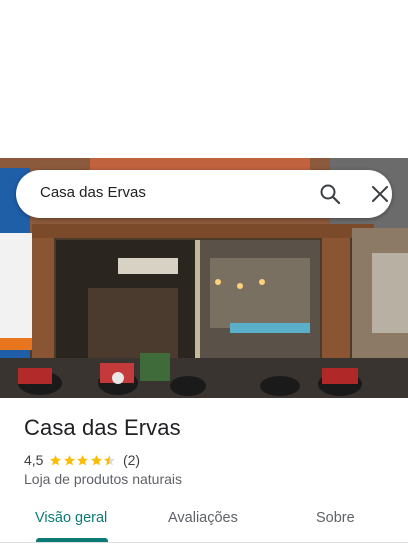  I want to click on tab-reviews: Avaliações, so click(203, 518).